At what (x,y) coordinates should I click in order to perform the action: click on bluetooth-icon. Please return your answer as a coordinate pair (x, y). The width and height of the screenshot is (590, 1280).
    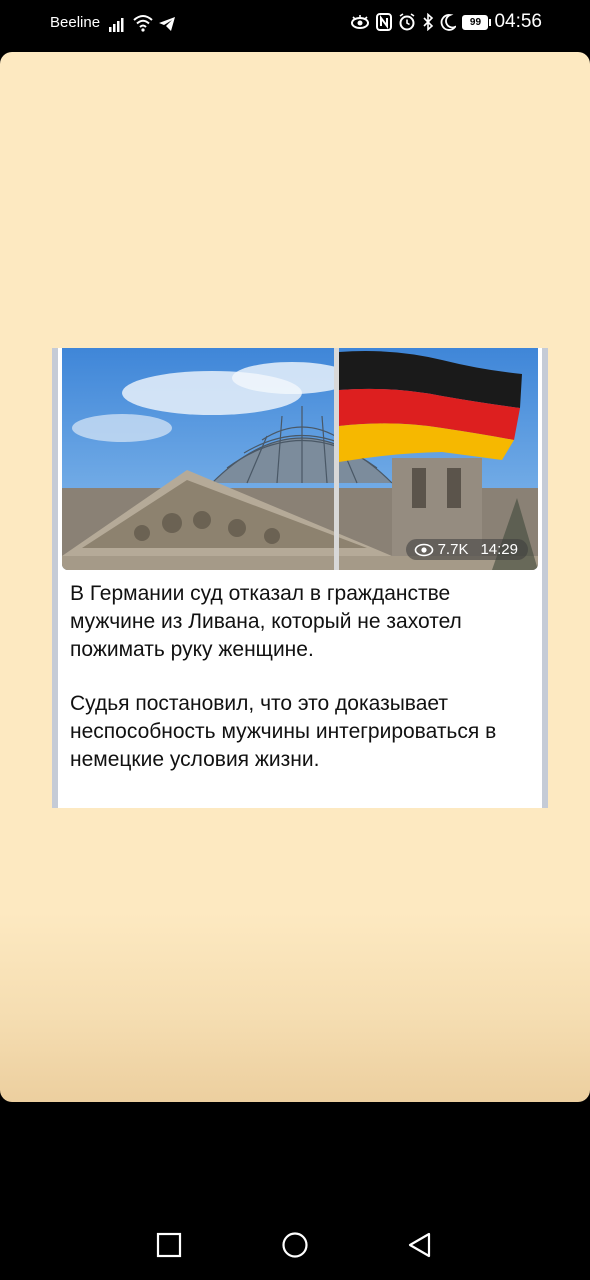
    Looking at the image, I should click on (428, 22).